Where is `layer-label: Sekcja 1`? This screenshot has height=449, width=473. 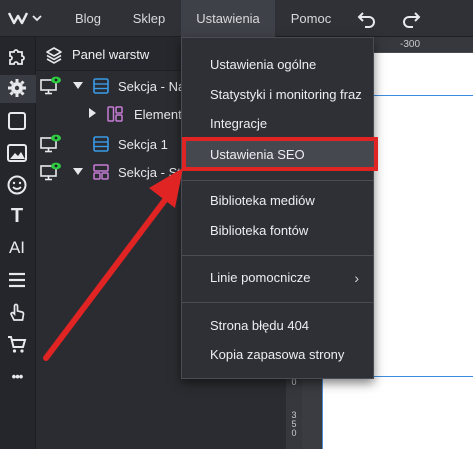 layer-label: Sekcja 1 is located at coordinates (143, 144).